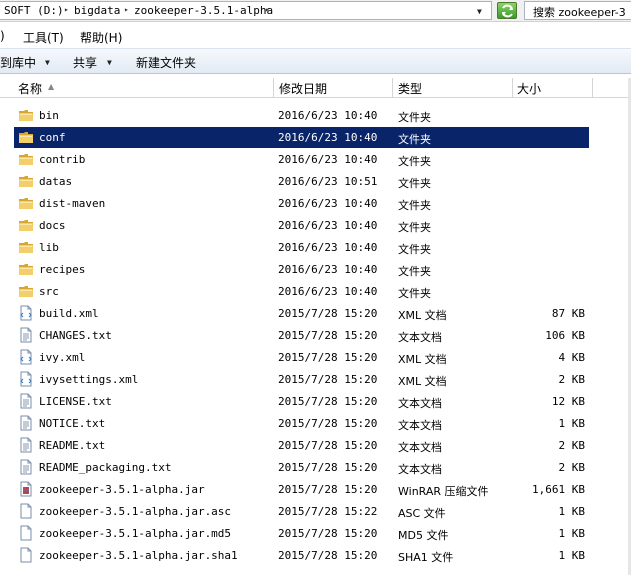  What do you see at coordinates (301, 445) in the screenshot?
I see `file-row: README.txt 2015/7/28 15:20 文本文档 2 KB` at bounding box center [301, 445].